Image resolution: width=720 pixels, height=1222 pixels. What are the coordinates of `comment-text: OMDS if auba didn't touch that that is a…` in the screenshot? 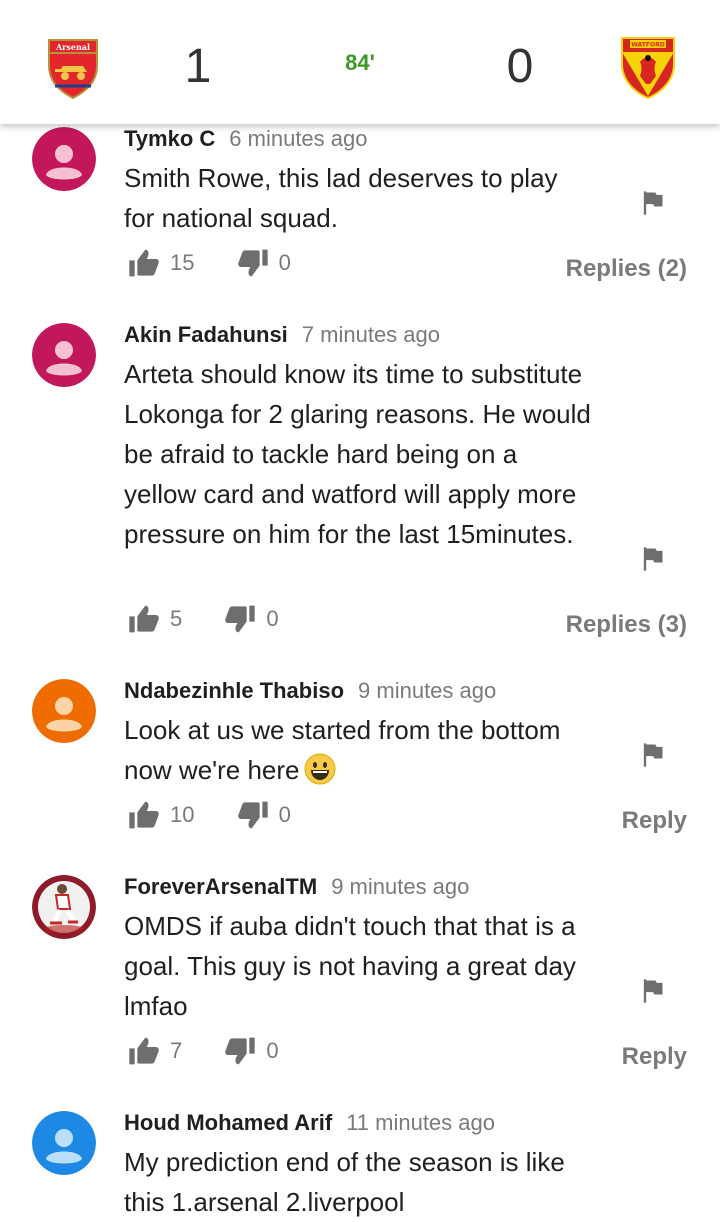 It's located at (350, 966).